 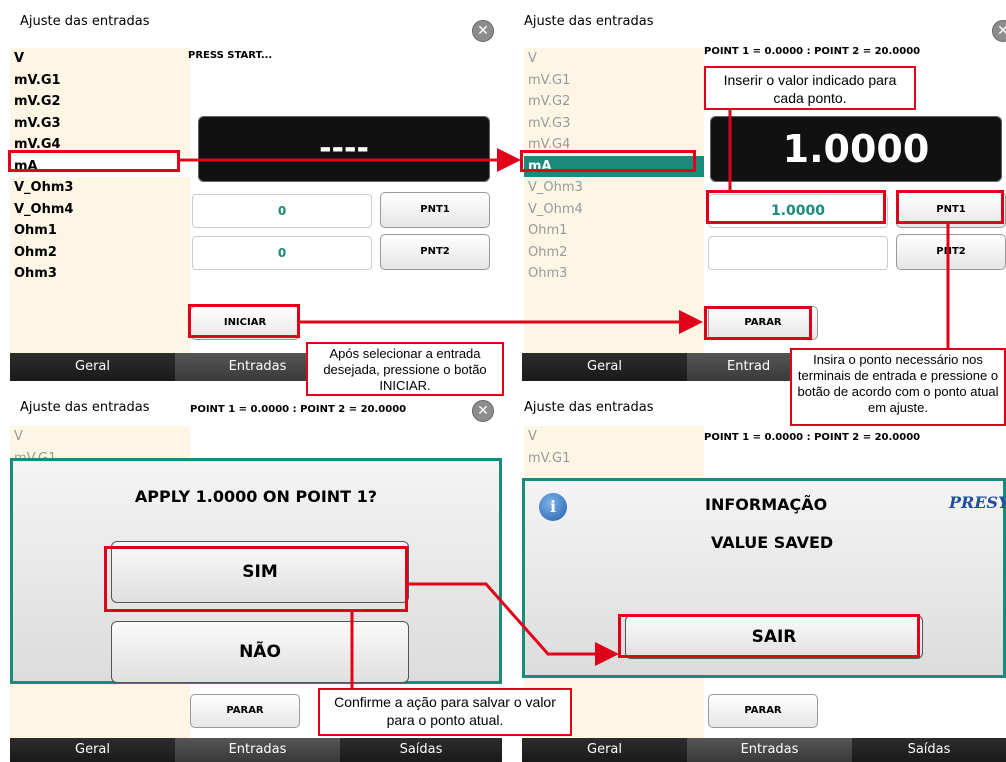 What do you see at coordinates (344, 149) in the screenshot?
I see `value-display: ----` at bounding box center [344, 149].